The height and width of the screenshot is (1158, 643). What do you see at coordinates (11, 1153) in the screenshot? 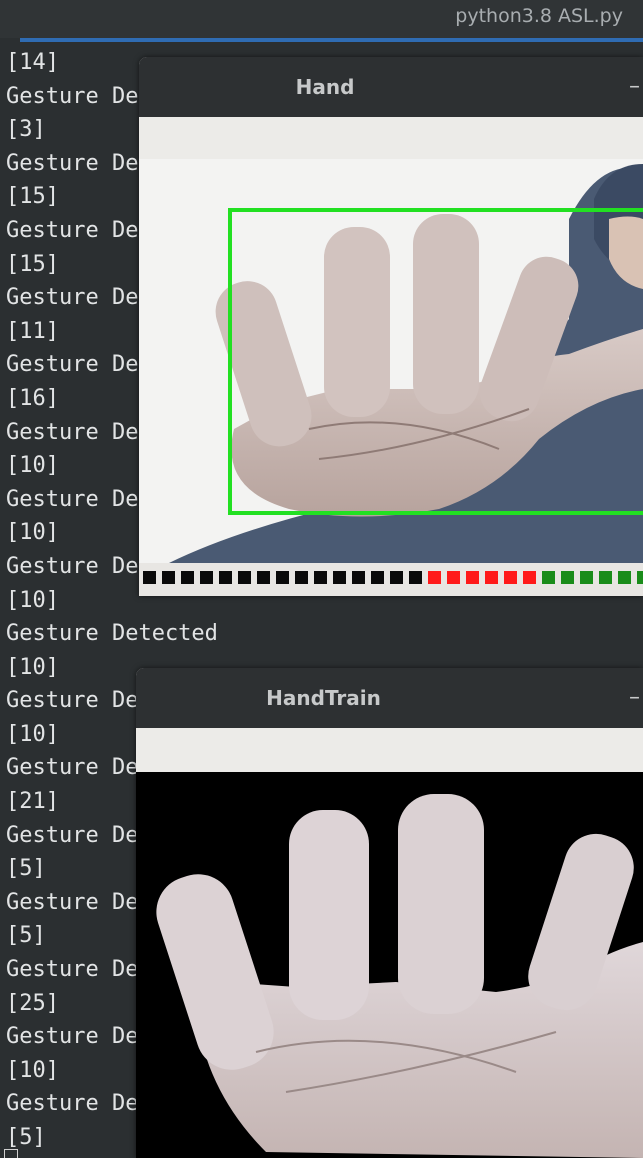
I see `terminal-cursor` at bounding box center [11, 1153].